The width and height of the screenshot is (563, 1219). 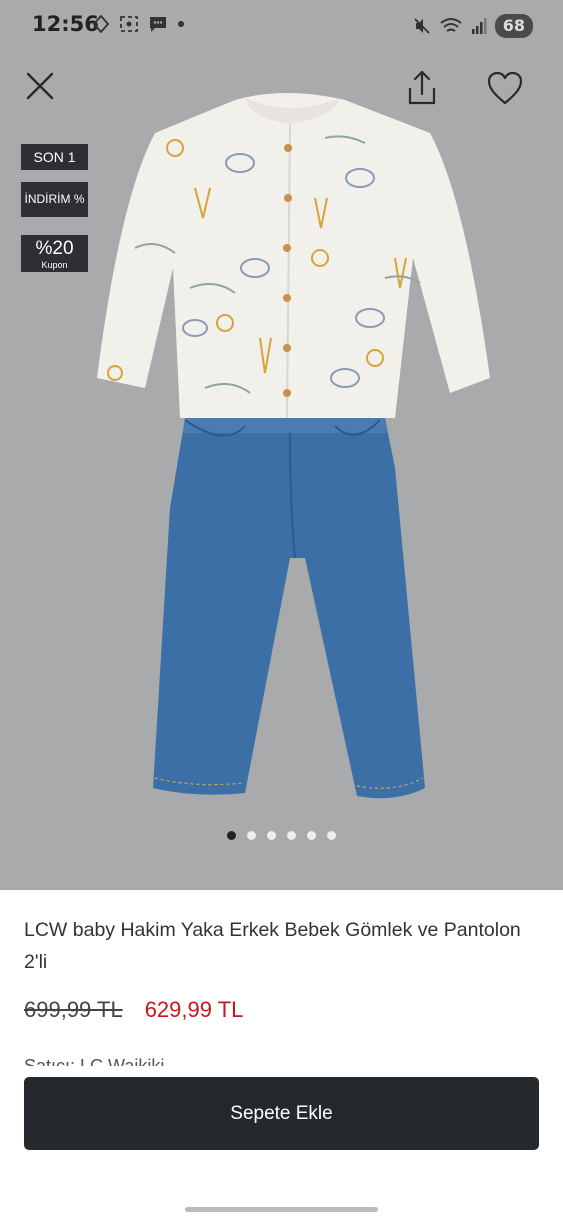 I want to click on status-right-icons: 68, so click(x=473, y=26).